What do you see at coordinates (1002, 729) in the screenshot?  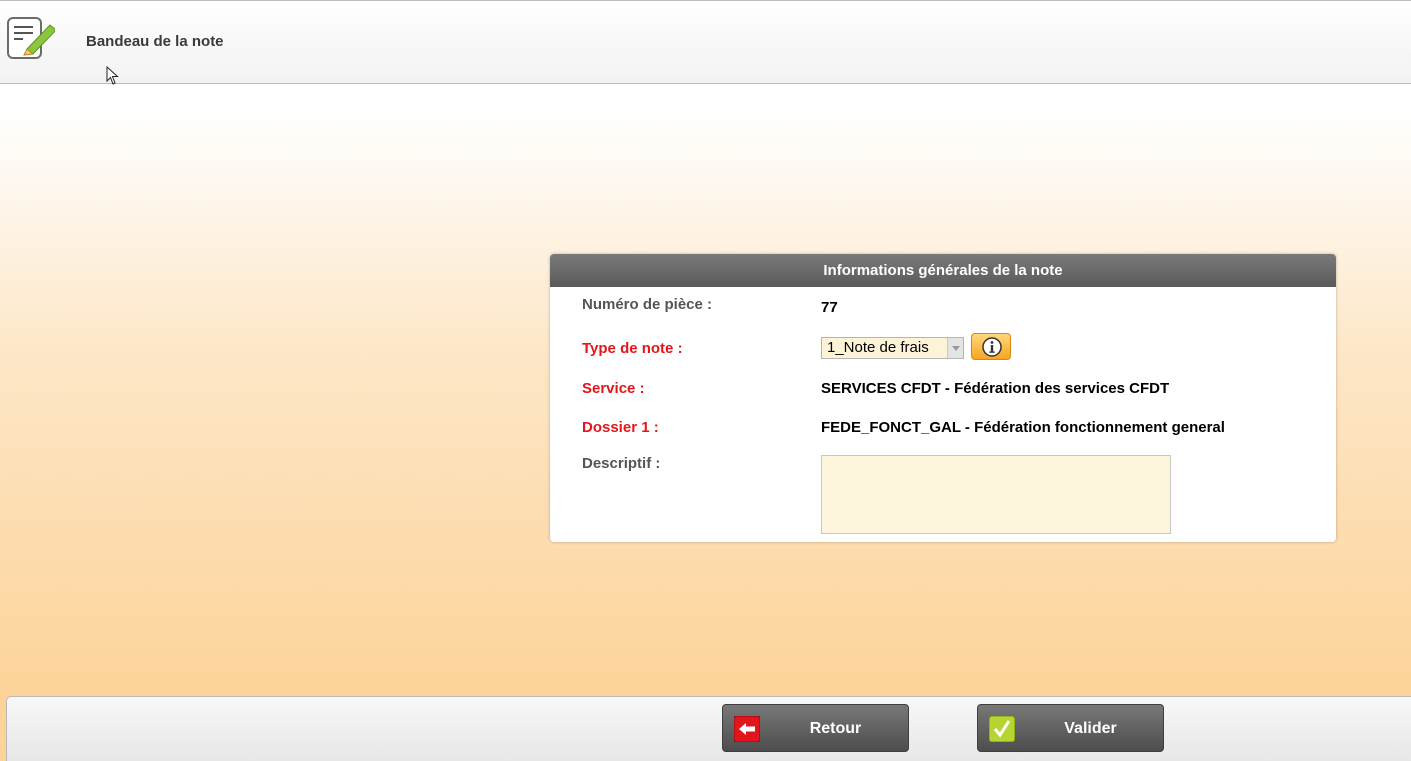 I see `checkmark-icon` at bounding box center [1002, 729].